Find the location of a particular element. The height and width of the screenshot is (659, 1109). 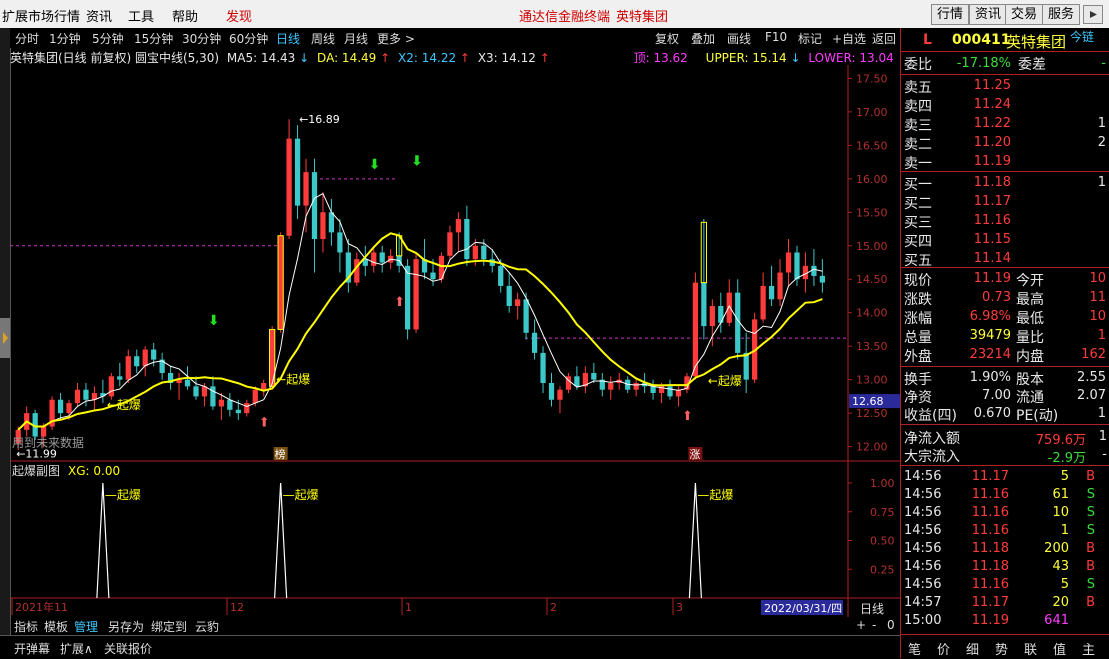

stat-value: 11.19 is located at coordinates (992, 278).